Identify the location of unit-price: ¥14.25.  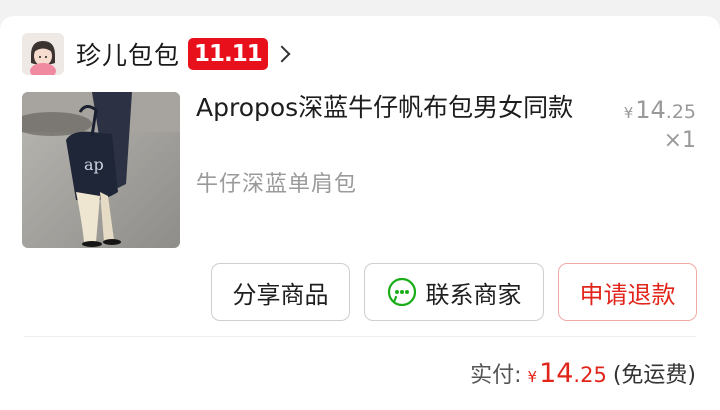
(660, 110).